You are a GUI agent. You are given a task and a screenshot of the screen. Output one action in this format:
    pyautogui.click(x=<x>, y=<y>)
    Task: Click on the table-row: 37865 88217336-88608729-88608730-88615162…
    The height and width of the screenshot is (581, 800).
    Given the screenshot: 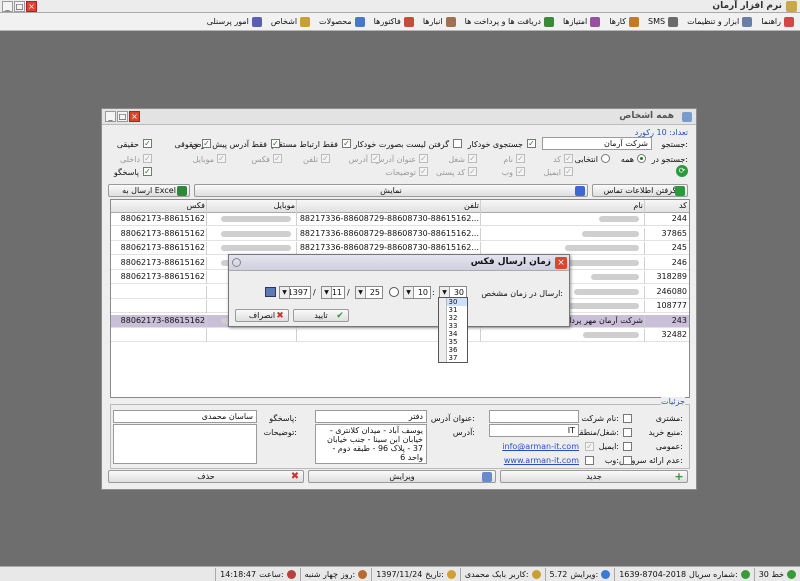 What is the action you would take?
    pyautogui.click(x=400, y=234)
    